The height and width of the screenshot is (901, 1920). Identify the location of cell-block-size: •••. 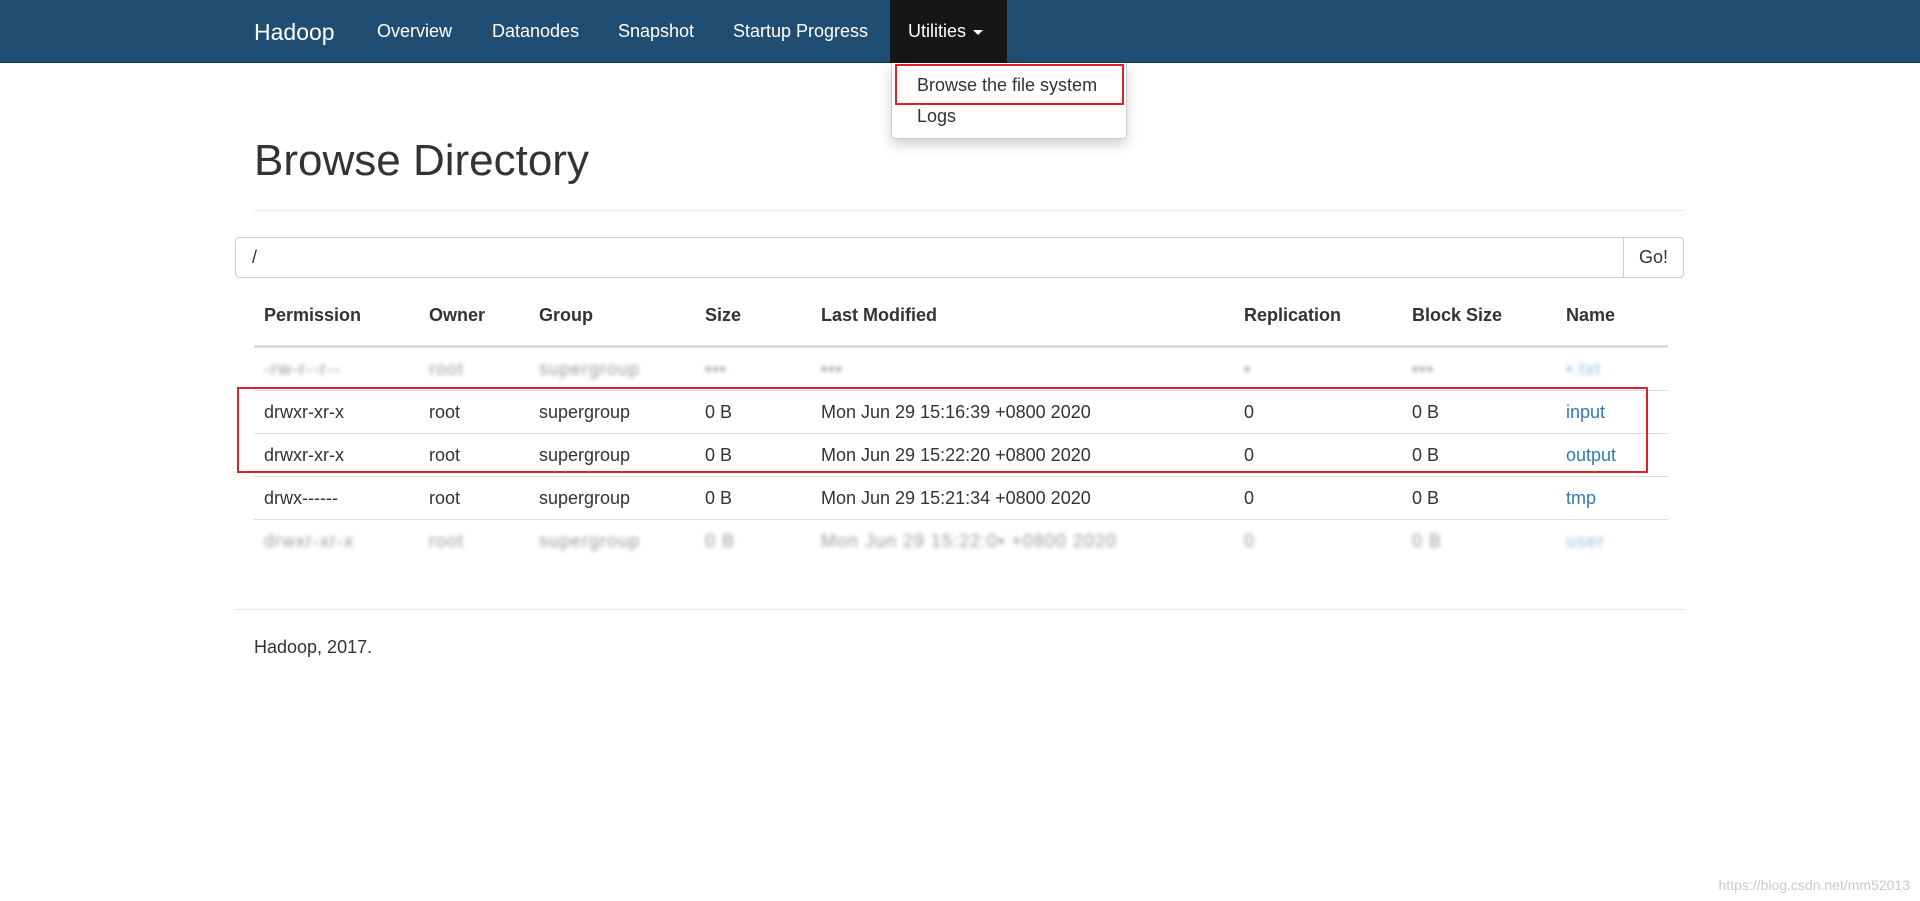
(1423, 369).